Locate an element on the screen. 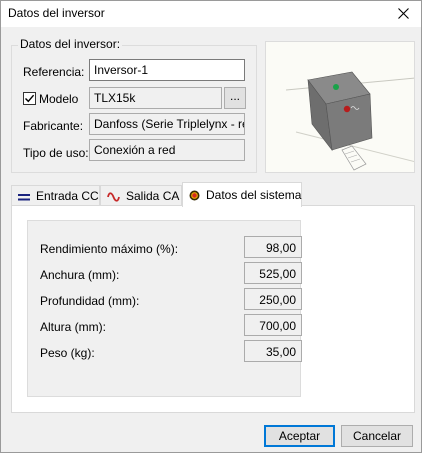 The image size is (422, 453). green-led-icon is located at coordinates (336, 87).